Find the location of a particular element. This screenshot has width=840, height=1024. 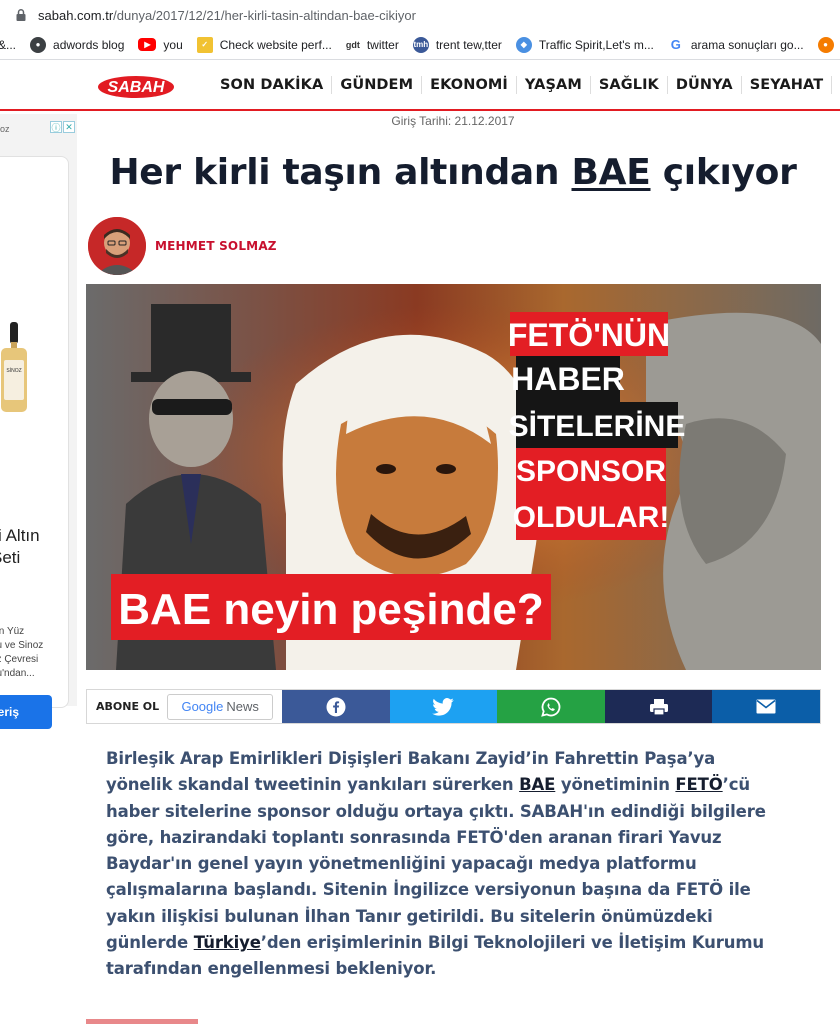

nav-gundem: GÜNDEM is located at coordinates (377, 85).